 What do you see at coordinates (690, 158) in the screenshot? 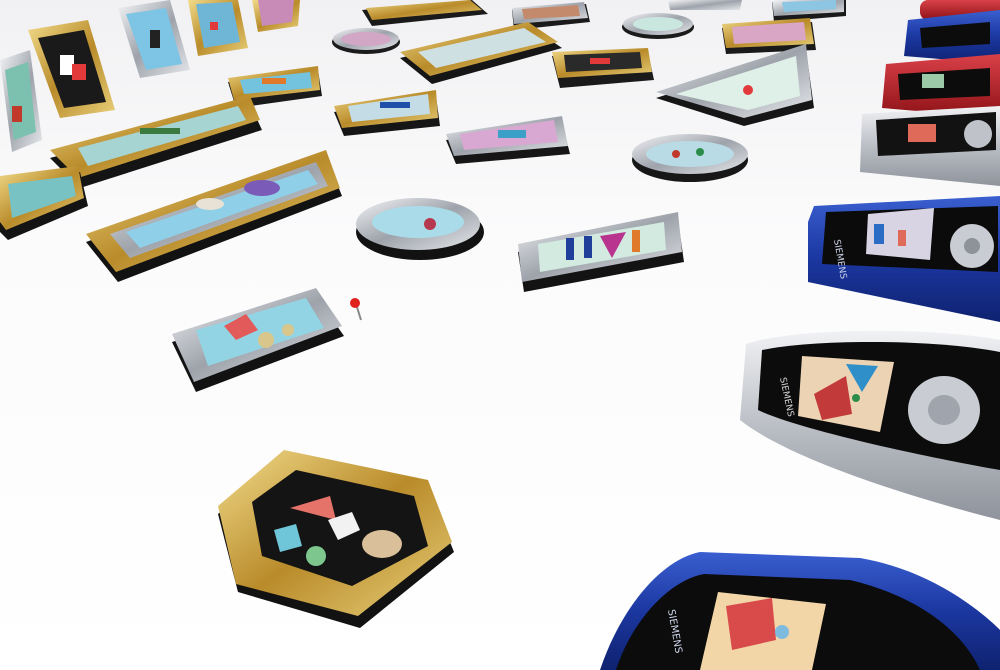
I see `frame-oval-mid-right` at bounding box center [690, 158].